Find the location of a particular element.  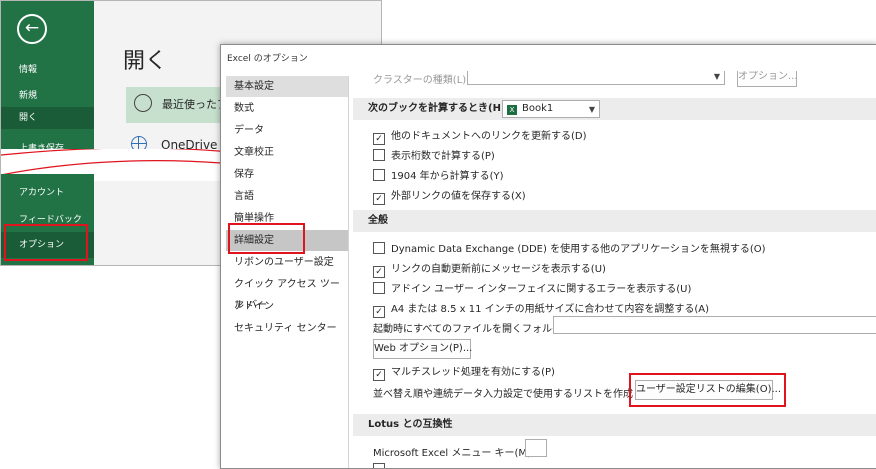

calc-option-save-external: ✓ 外部リンクの値を保存する(X) is located at coordinates (449, 196).